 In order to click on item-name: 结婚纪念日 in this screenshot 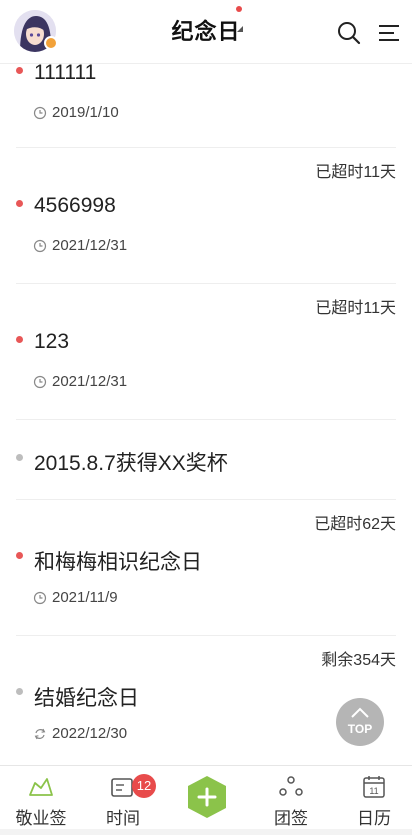, I will do `click(86, 698)`.